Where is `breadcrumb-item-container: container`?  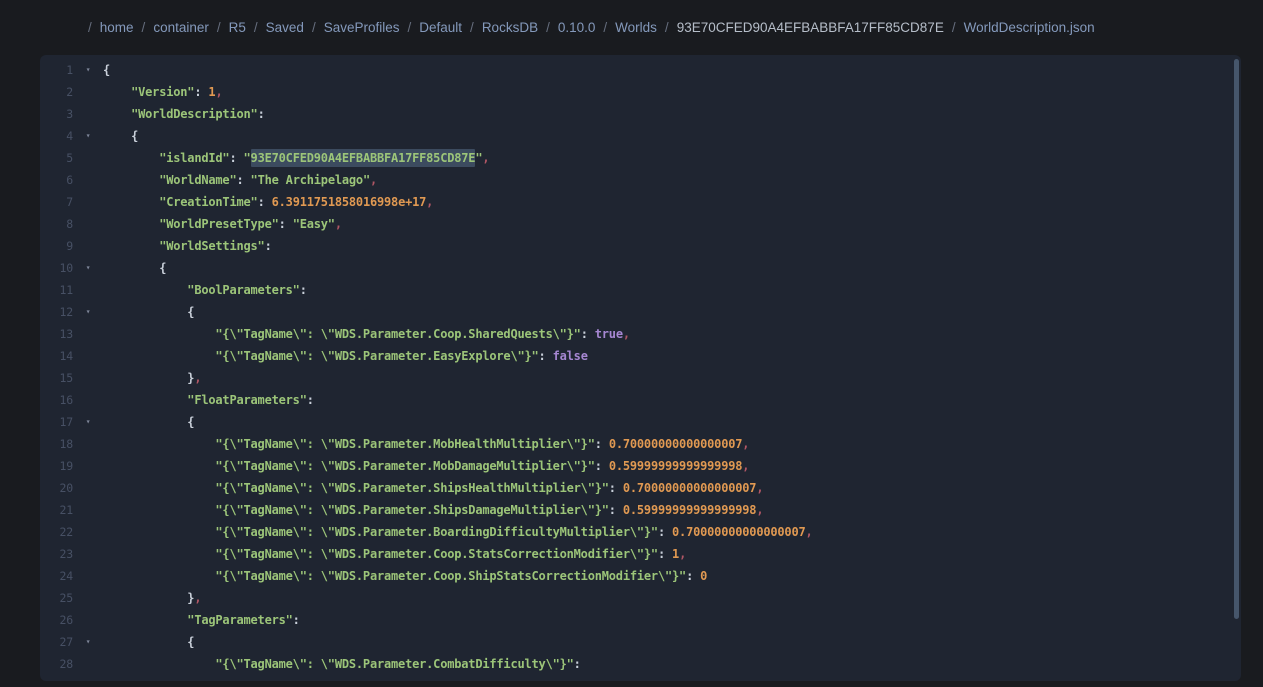
breadcrumb-item-container: container is located at coordinates (181, 27).